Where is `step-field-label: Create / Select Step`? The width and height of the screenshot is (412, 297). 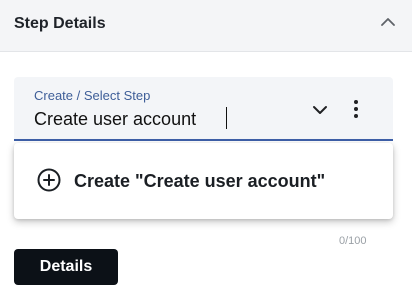 step-field-label: Create / Select Step is located at coordinates (92, 95).